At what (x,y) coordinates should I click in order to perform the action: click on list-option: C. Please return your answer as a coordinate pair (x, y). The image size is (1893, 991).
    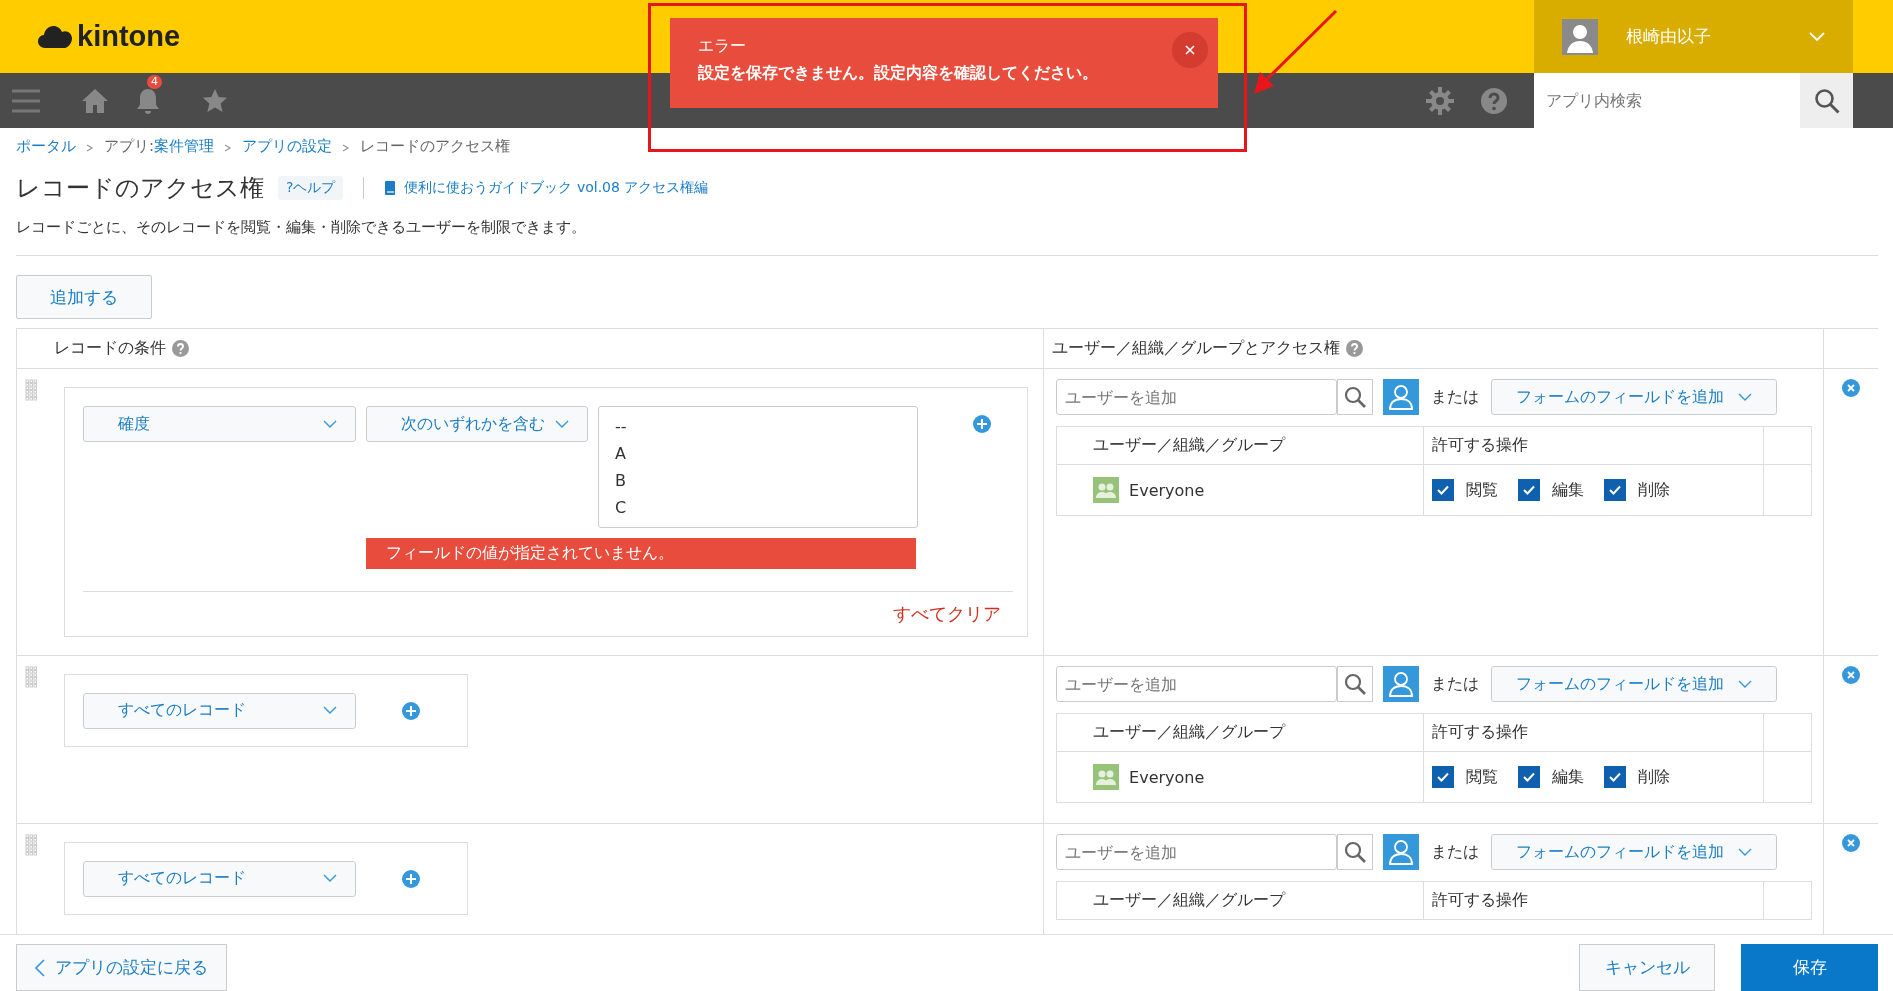
    Looking at the image, I should click on (758, 507).